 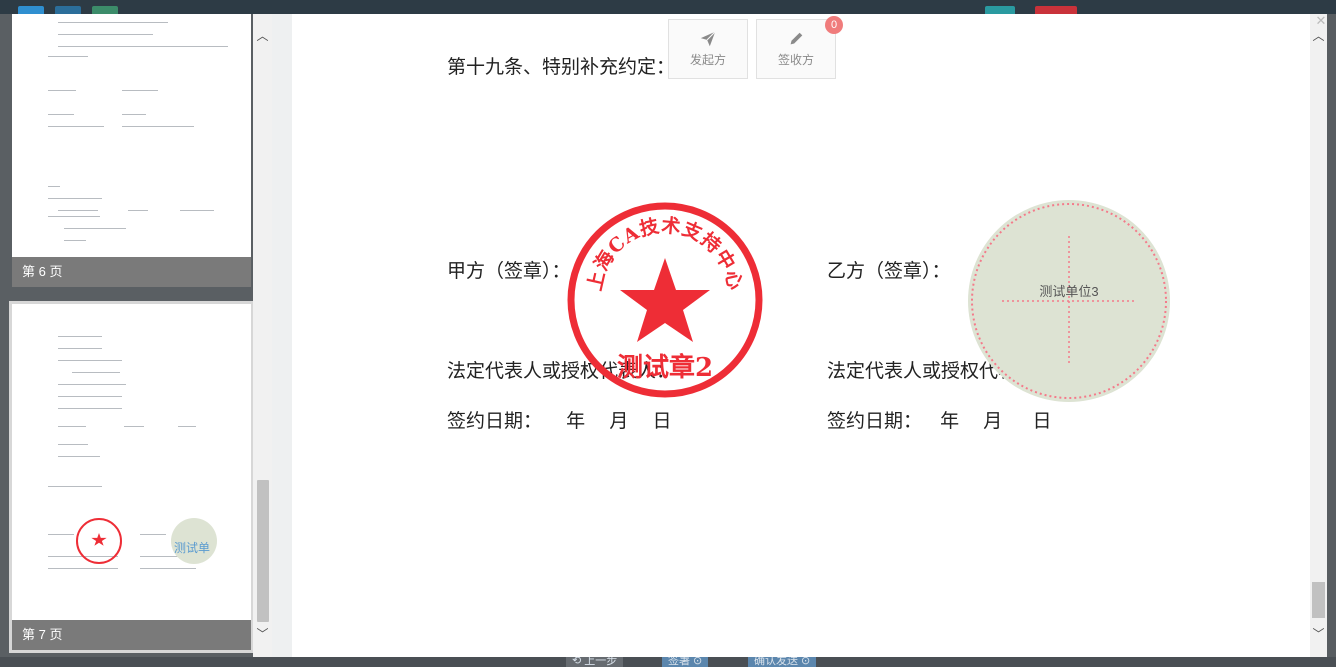 What do you see at coordinates (192, 548) in the screenshot?
I see `mini-pending-seal-label: 测试单` at bounding box center [192, 548].